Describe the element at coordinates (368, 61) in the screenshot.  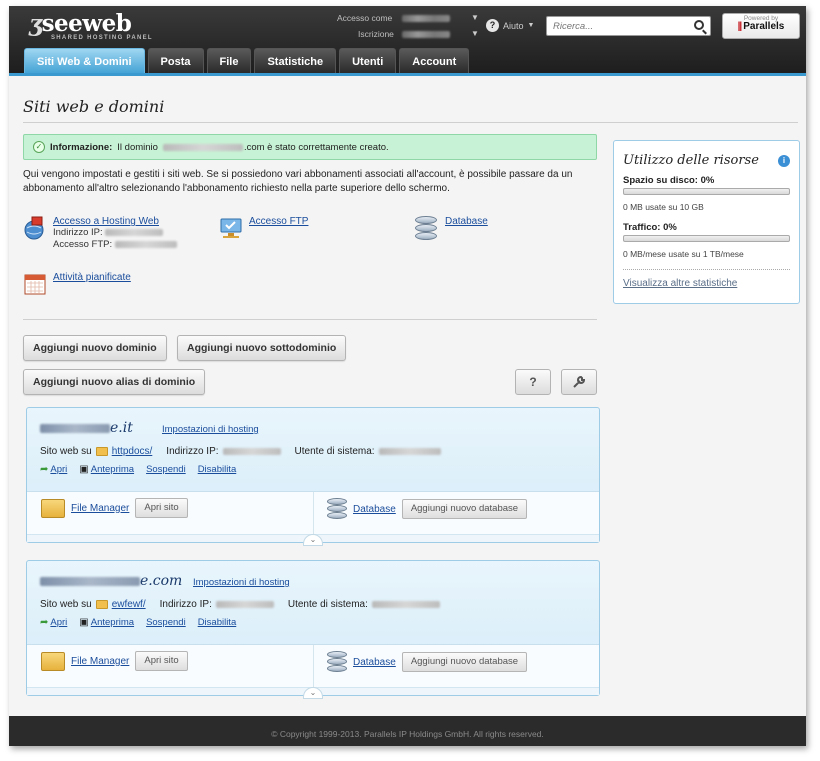
I see `tab-users: Utenti` at that location.